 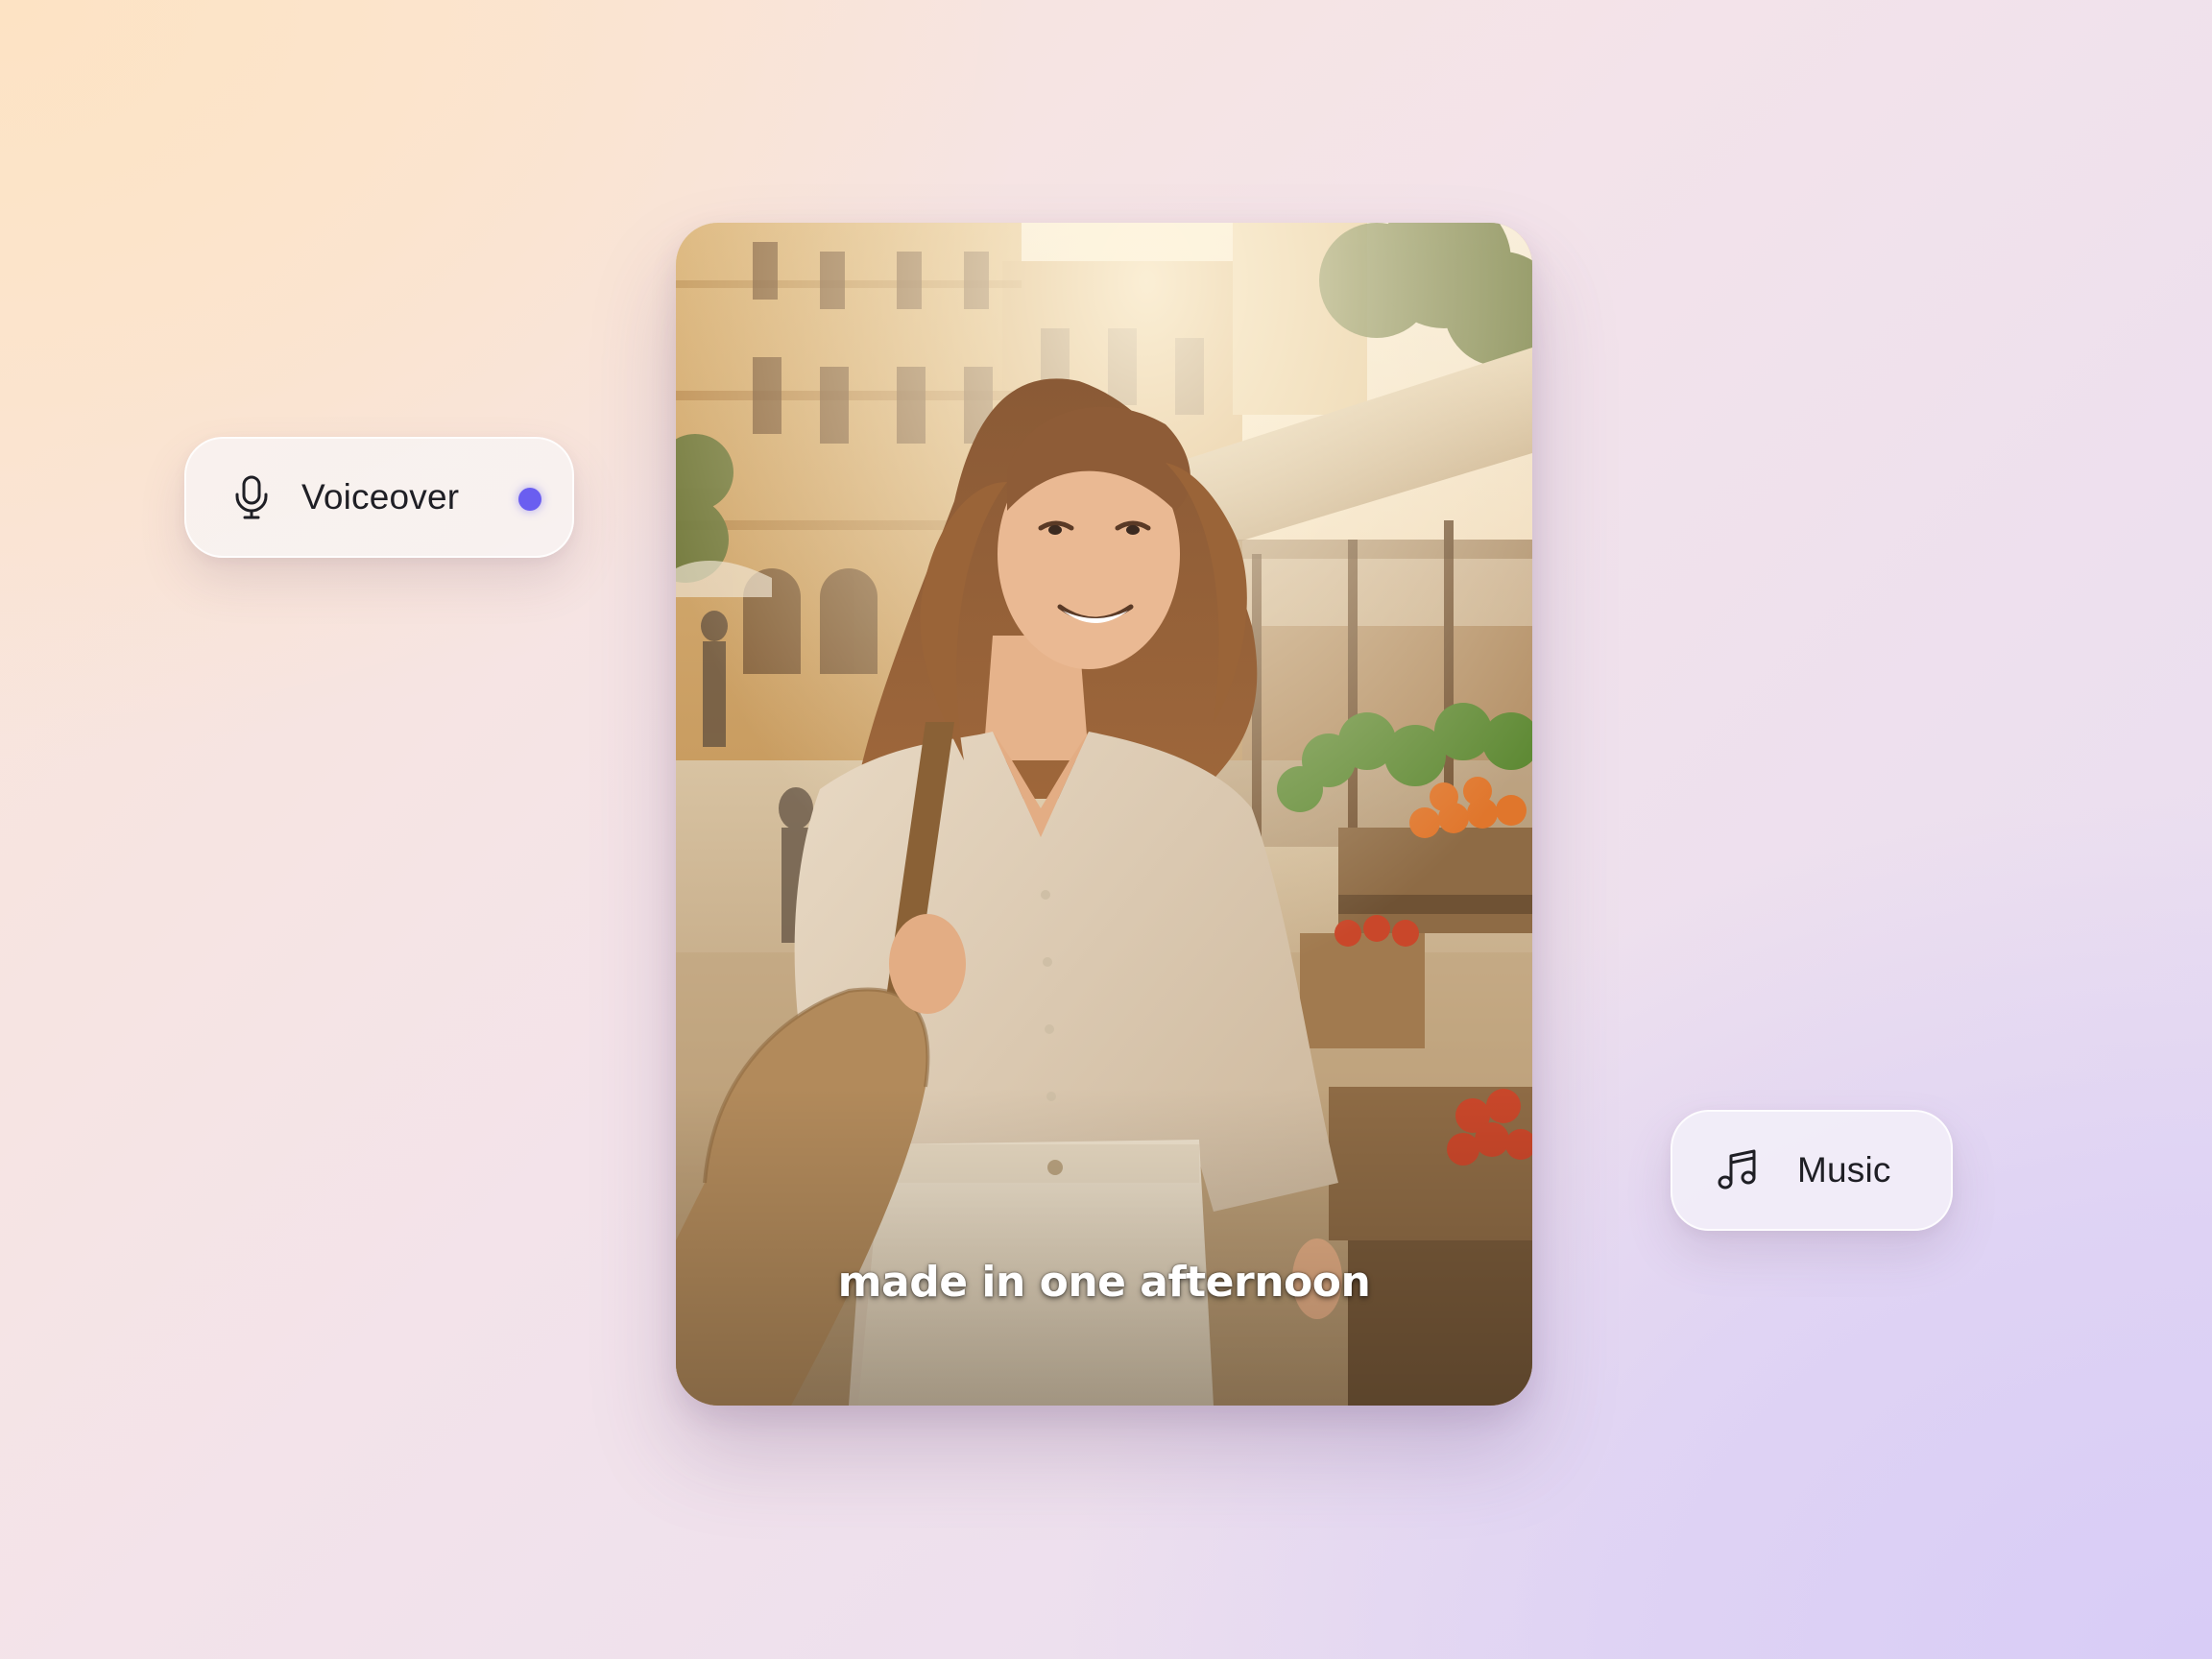 I want to click on voiceover-label: Voiceover, so click(x=380, y=497).